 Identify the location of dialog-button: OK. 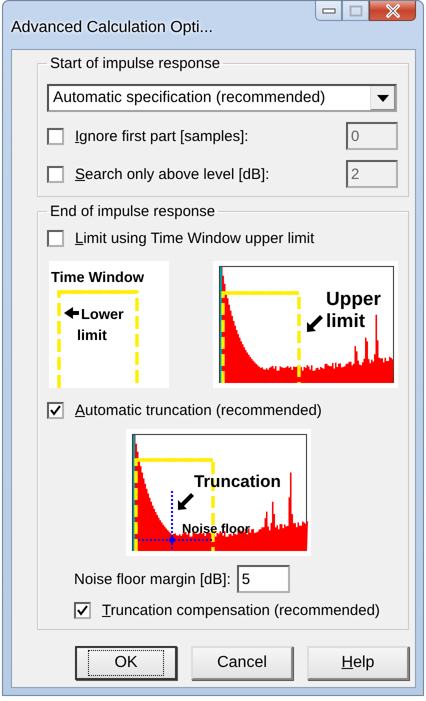
(126, 663).